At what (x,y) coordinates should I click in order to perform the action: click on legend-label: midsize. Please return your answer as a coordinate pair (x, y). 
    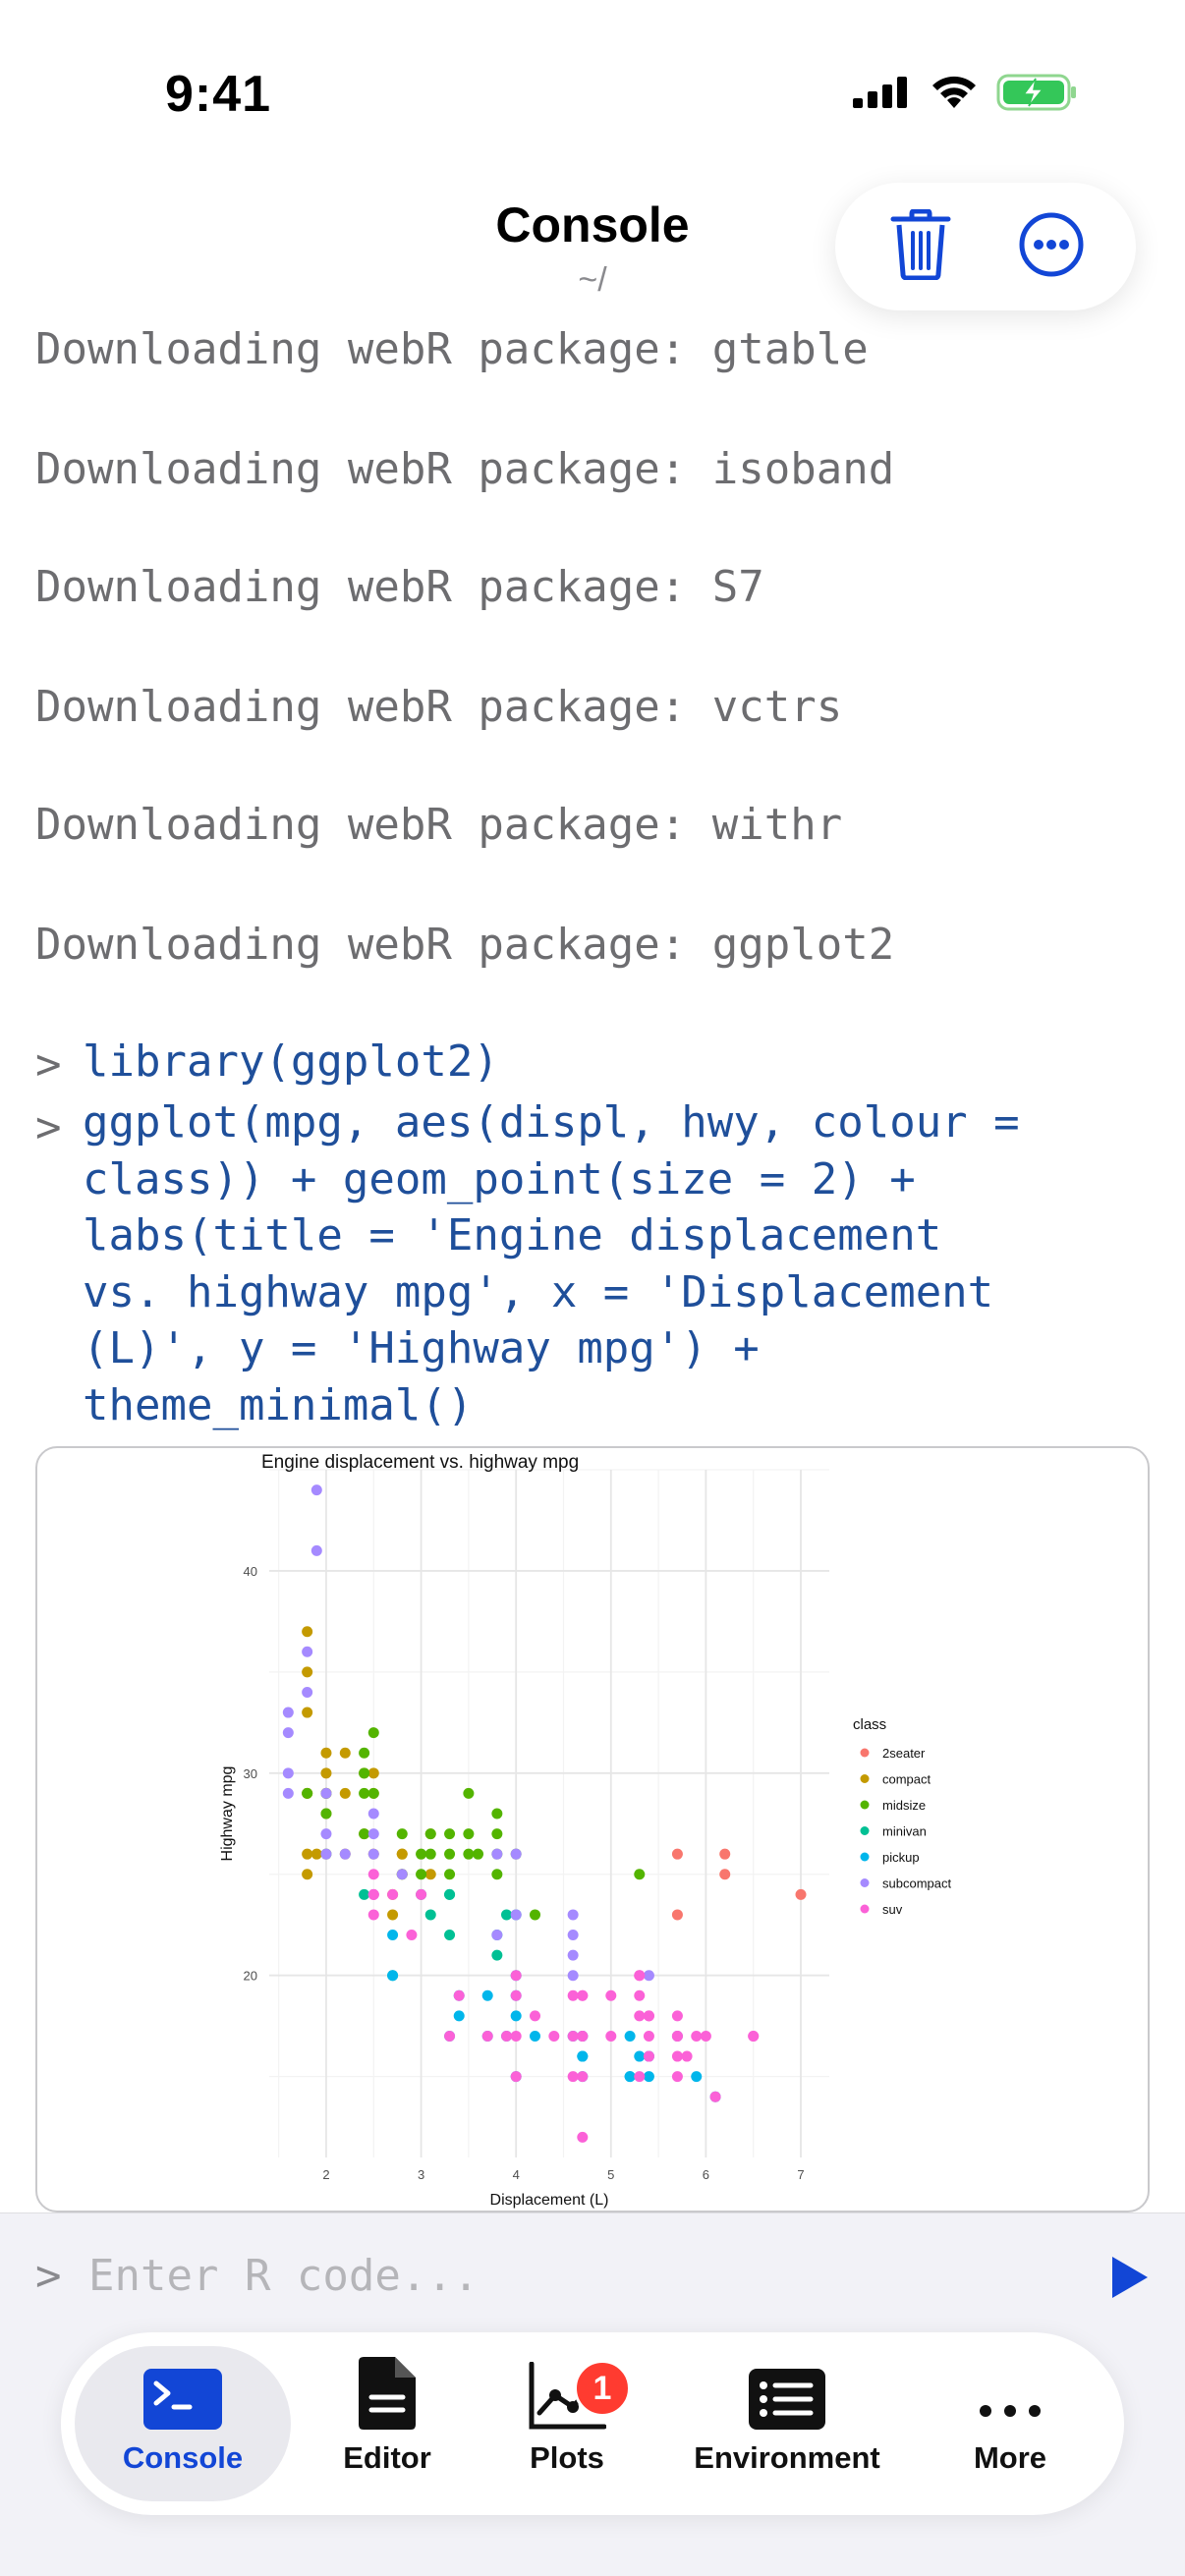
    Looking at the image, I should click on (904, 1805).